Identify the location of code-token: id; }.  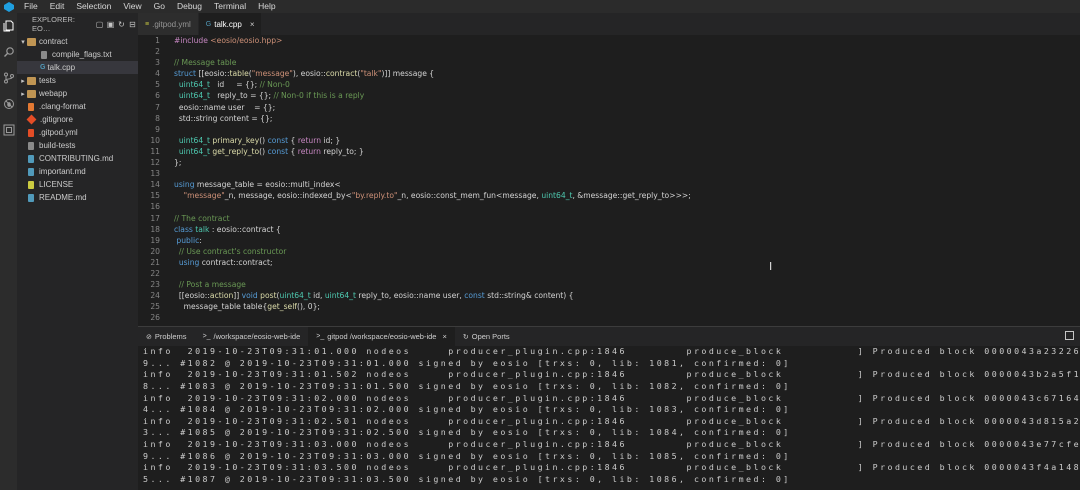
(331, 140).